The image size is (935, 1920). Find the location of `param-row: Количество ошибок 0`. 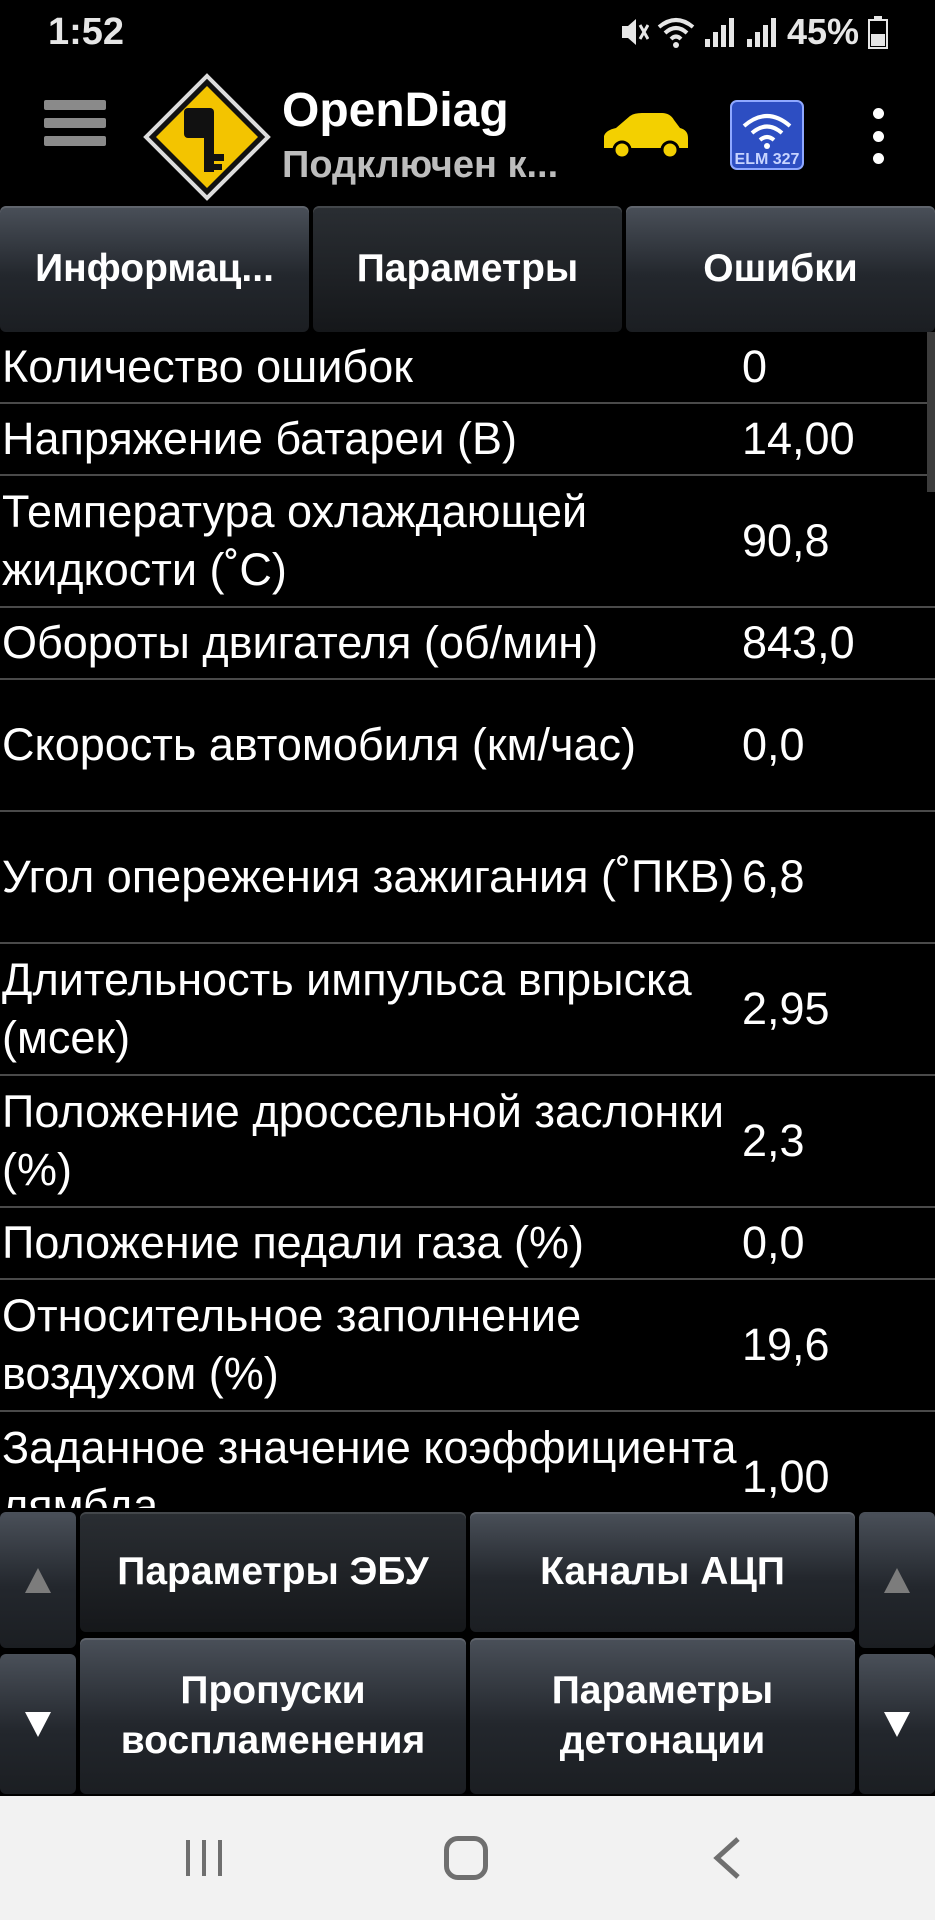

param-row: Количество ошибок 0 is located at coordinates (467, 368).